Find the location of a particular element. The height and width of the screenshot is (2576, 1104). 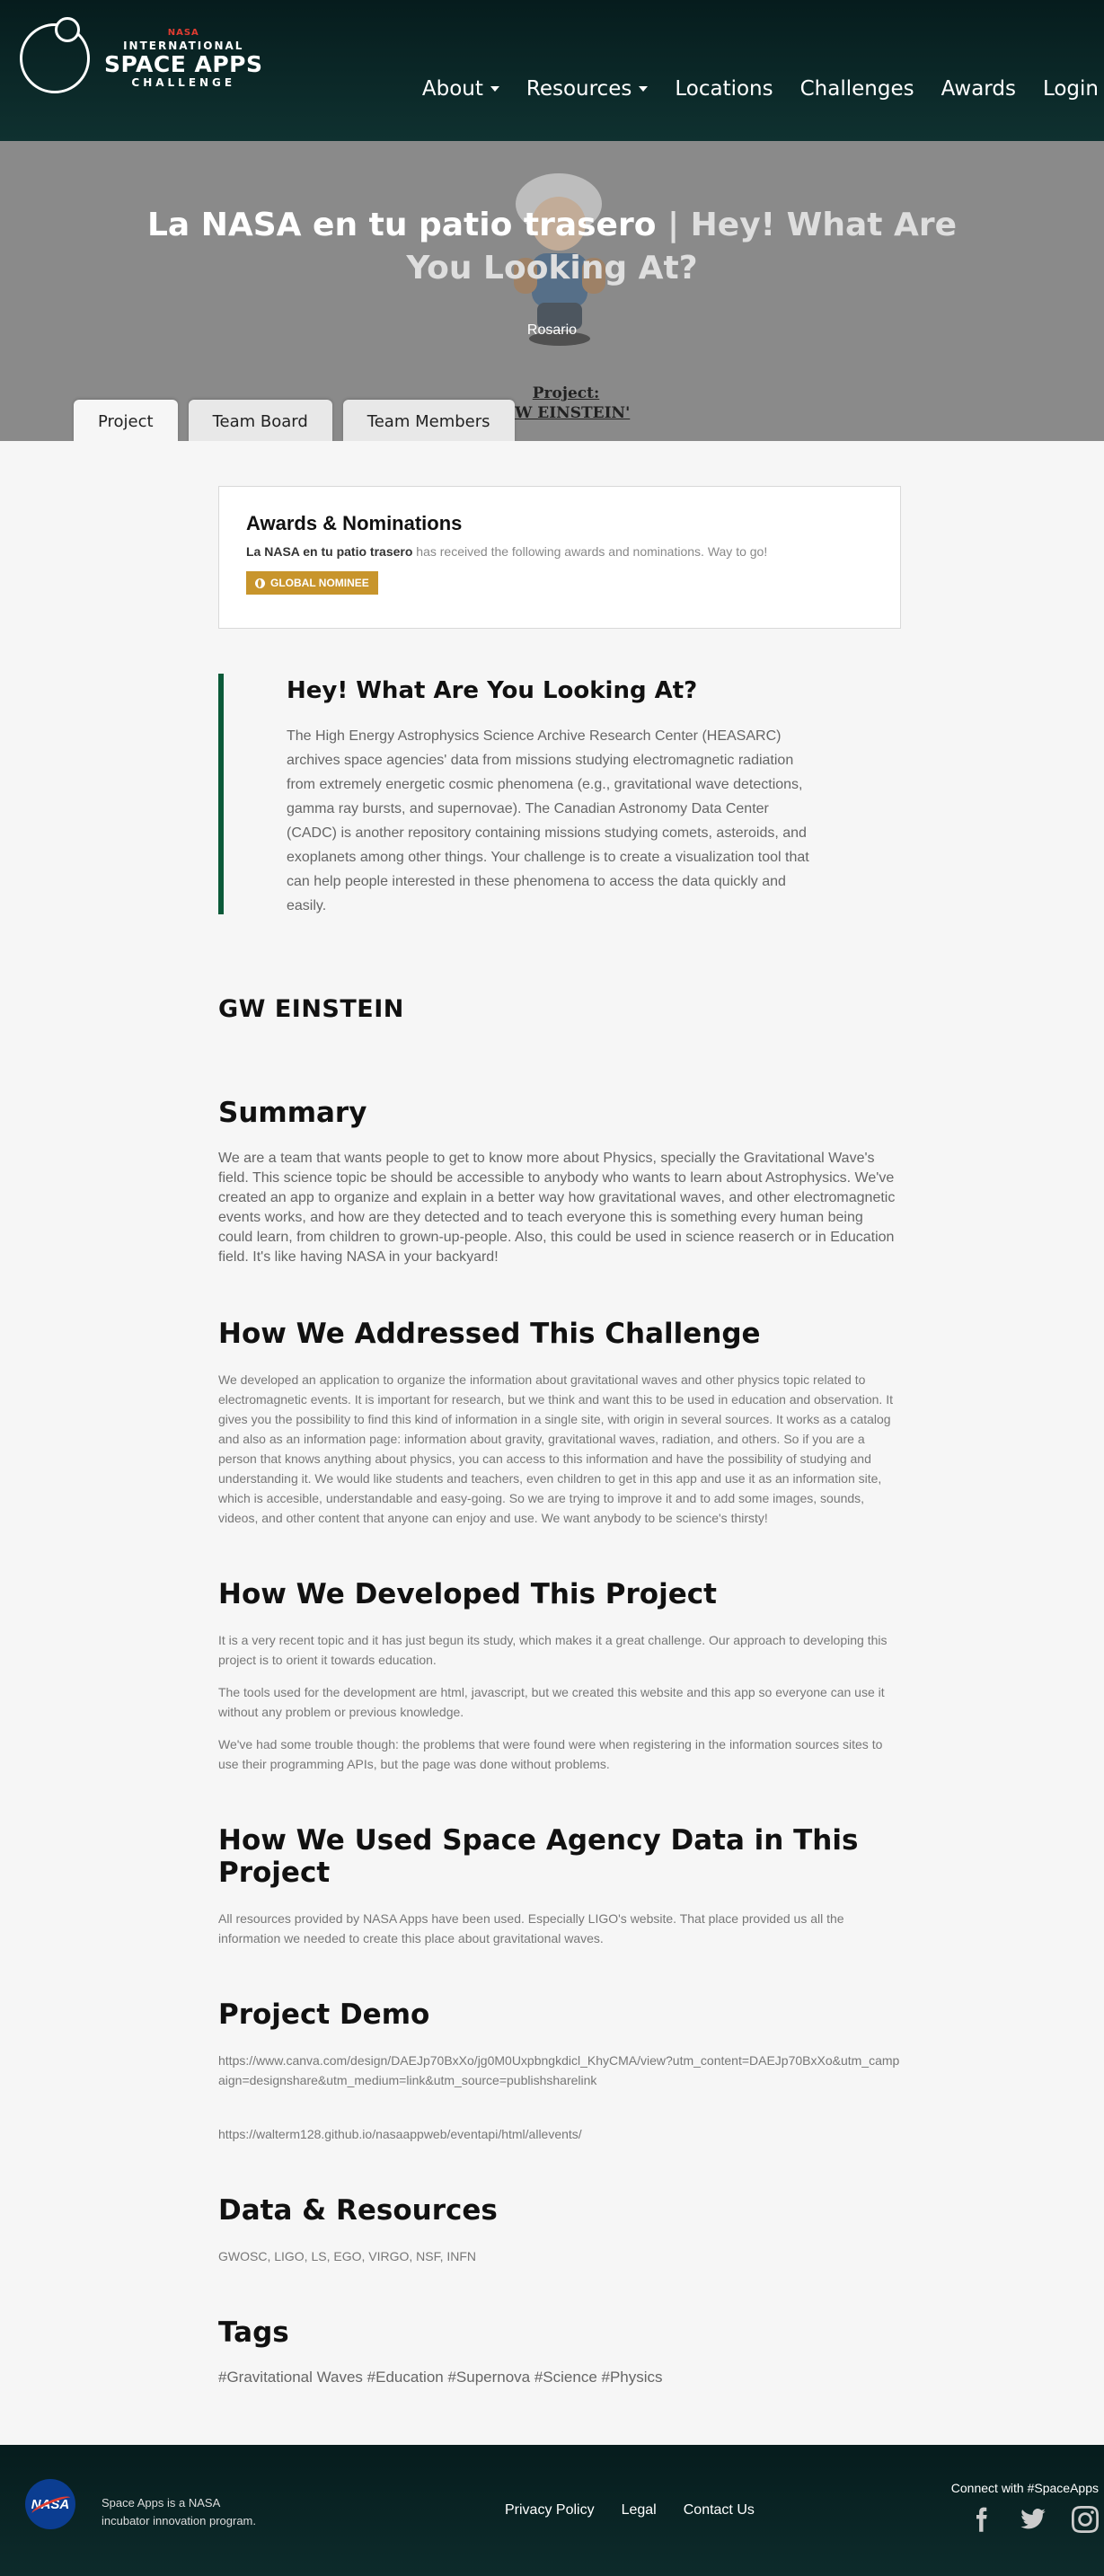

developed-title: How We Developed This Project is located at coordinates (467, 1594).